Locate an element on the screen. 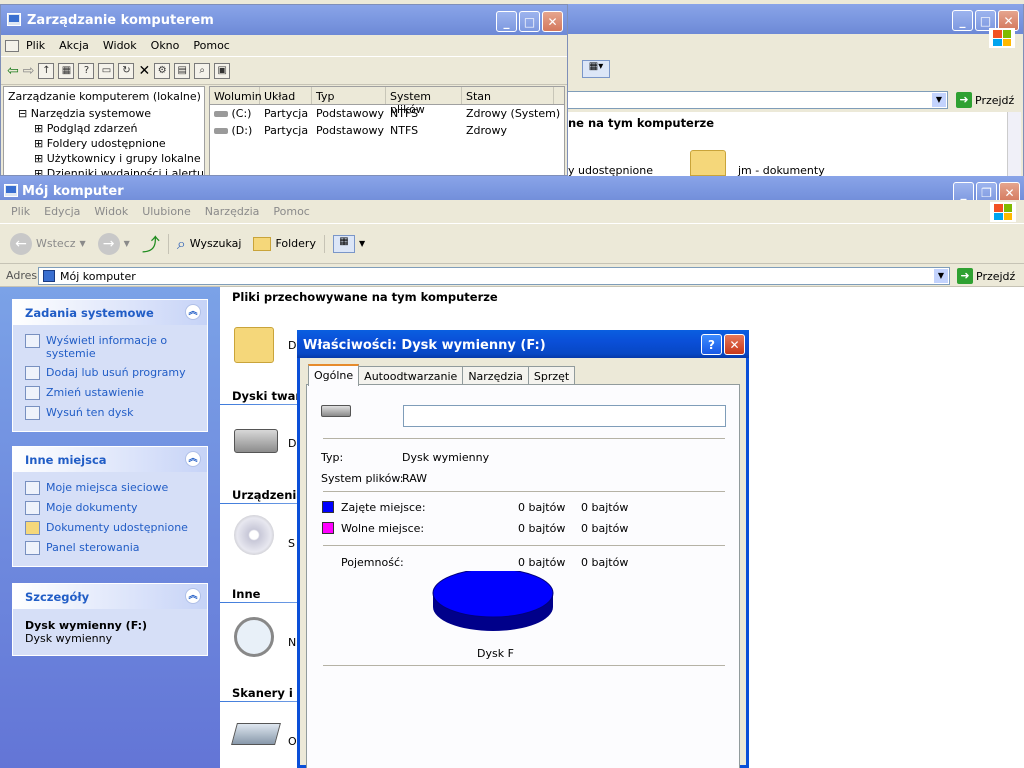  up-folder-icon: ↑ is located at coordinates (46, 70).